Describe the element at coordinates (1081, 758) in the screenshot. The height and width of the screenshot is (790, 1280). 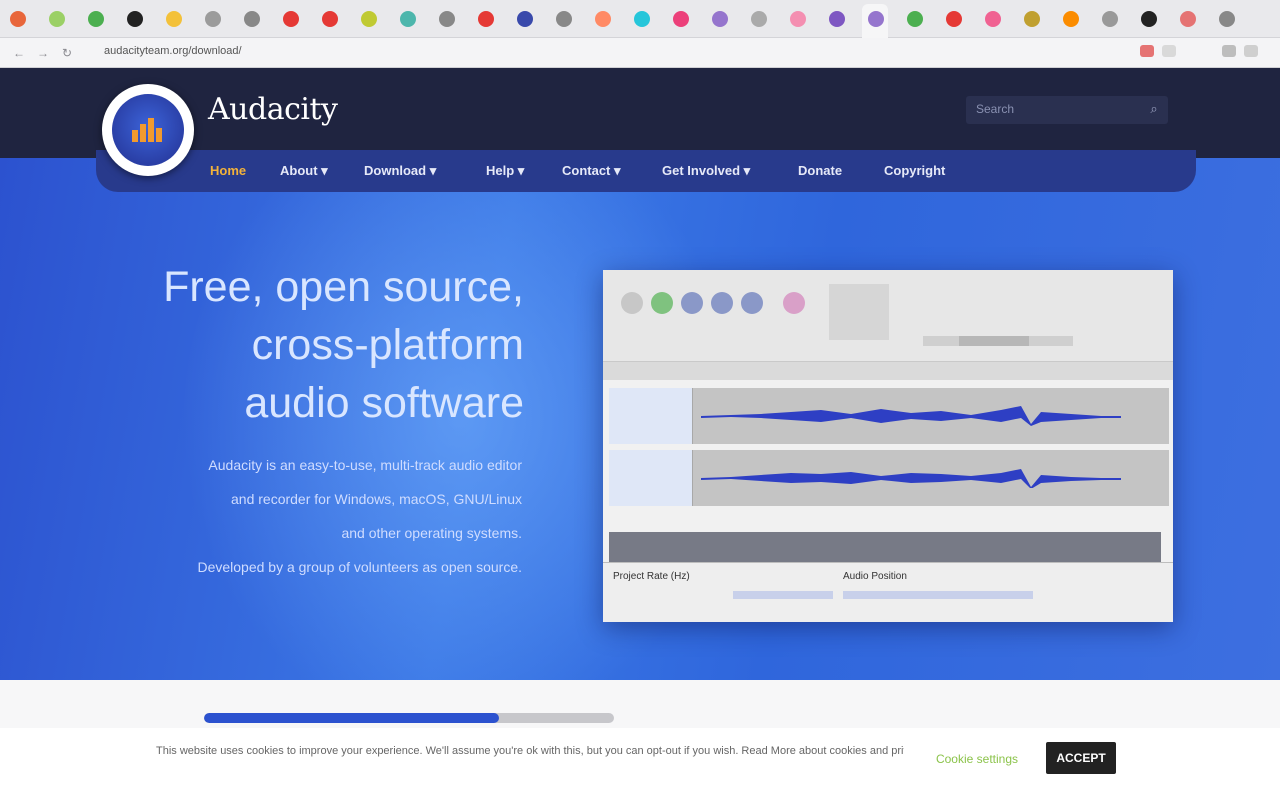
I see `cookie-accept-button: ACCEPT` at that location.